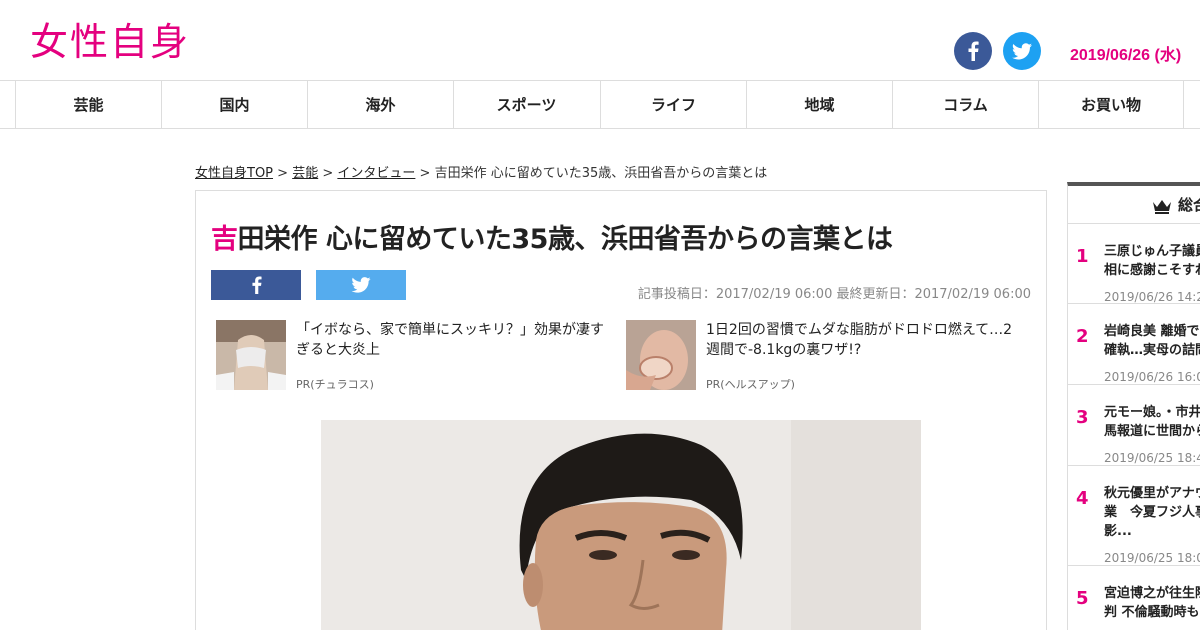 This screenshot has height=630, width=1200. I want to click on ranking-item: 1 三原じゅん子議員 相に感謝こそすれ 2019/06/26 14:26, so click(1134, 264).